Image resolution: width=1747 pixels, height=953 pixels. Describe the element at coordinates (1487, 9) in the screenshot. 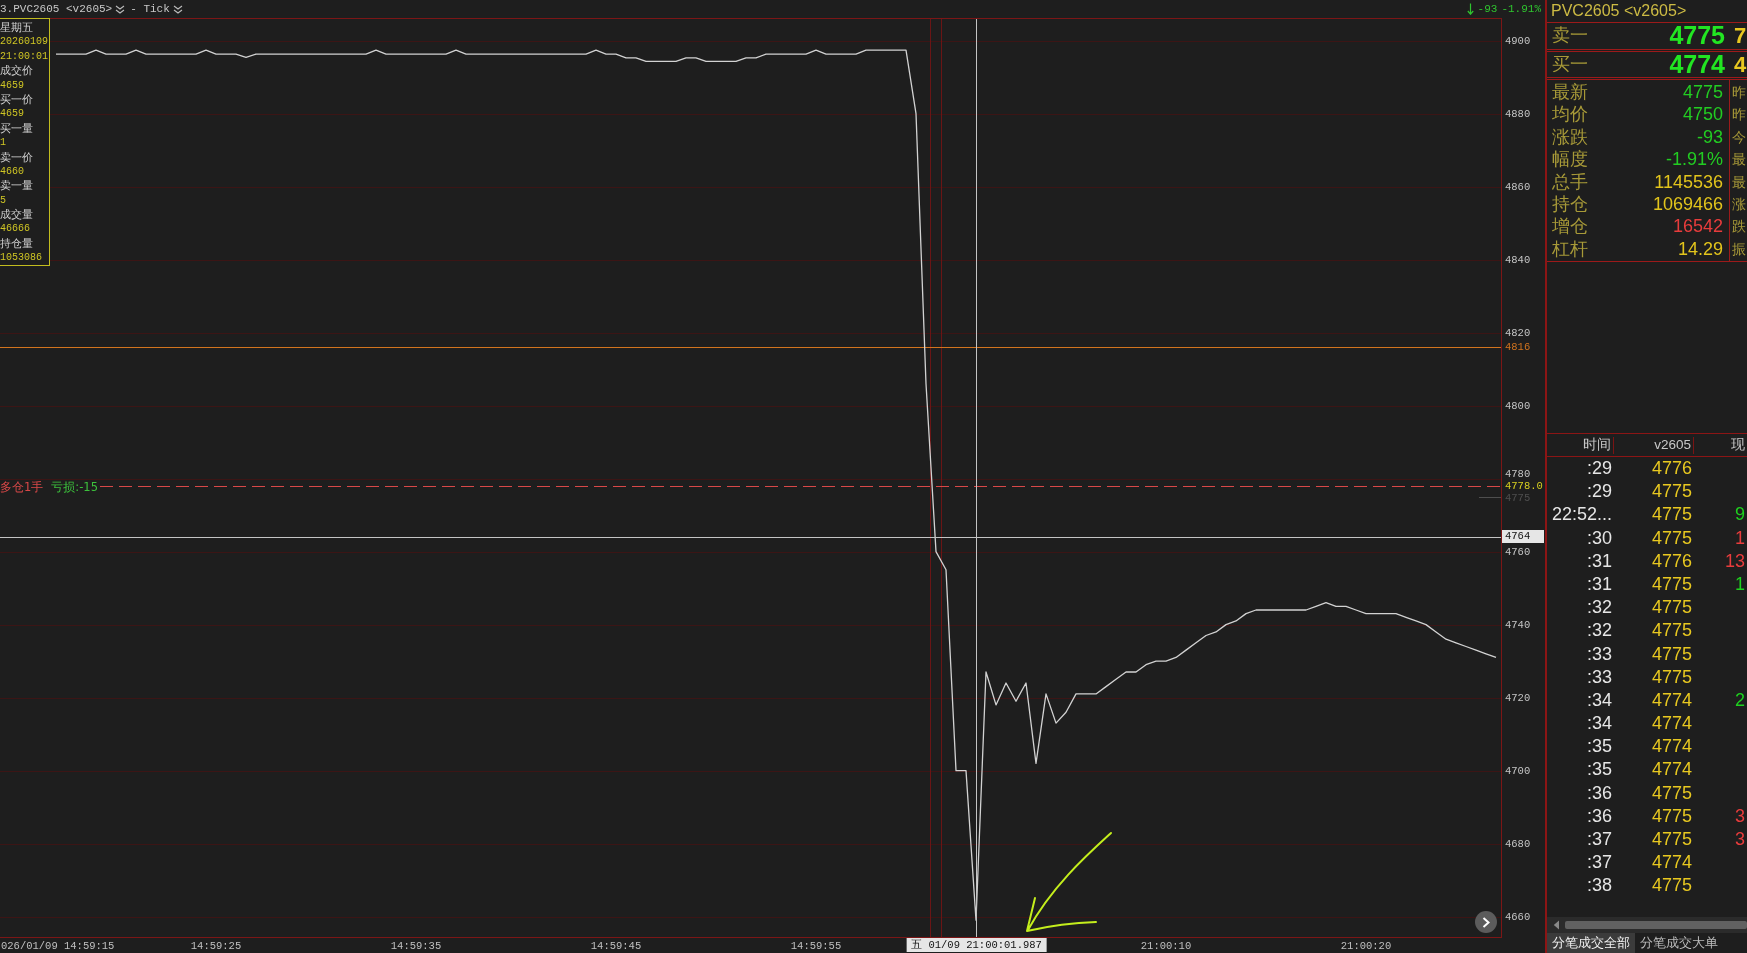

I see `change-value: -93` at that location.